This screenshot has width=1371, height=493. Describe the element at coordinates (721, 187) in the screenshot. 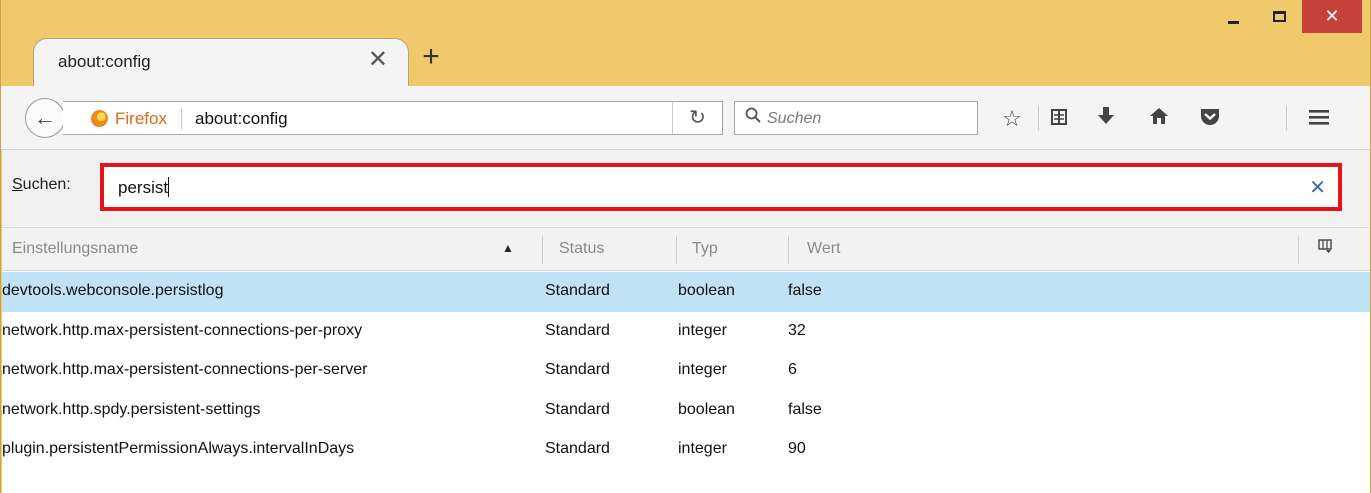

I see `preference-search-input: persist ✕` at that location.